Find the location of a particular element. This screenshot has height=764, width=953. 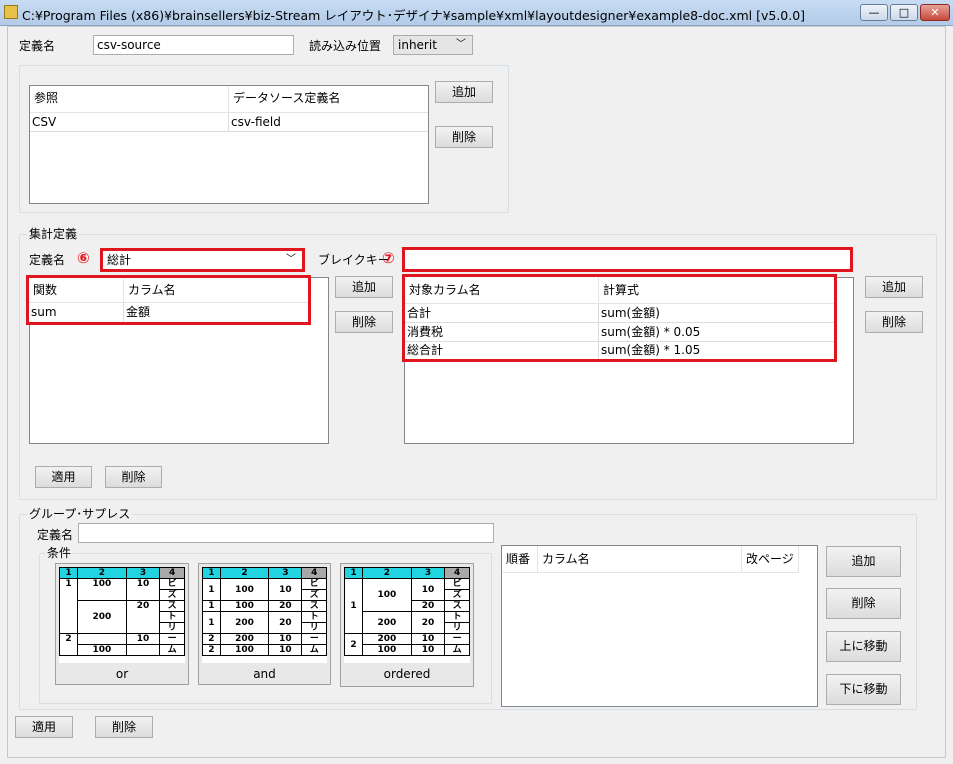

function-grid-highlight: 関数 カラム名 sum 金額 is located at coordinates (168, 300).